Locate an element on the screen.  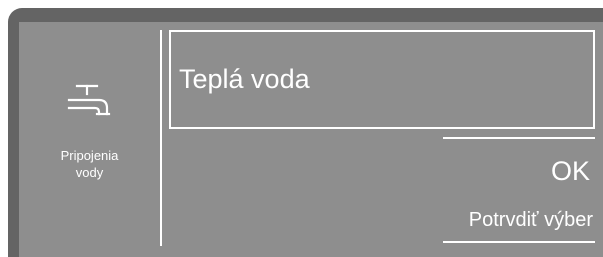
sidebar-label-line2: vody is located at coordinates (89, 172).